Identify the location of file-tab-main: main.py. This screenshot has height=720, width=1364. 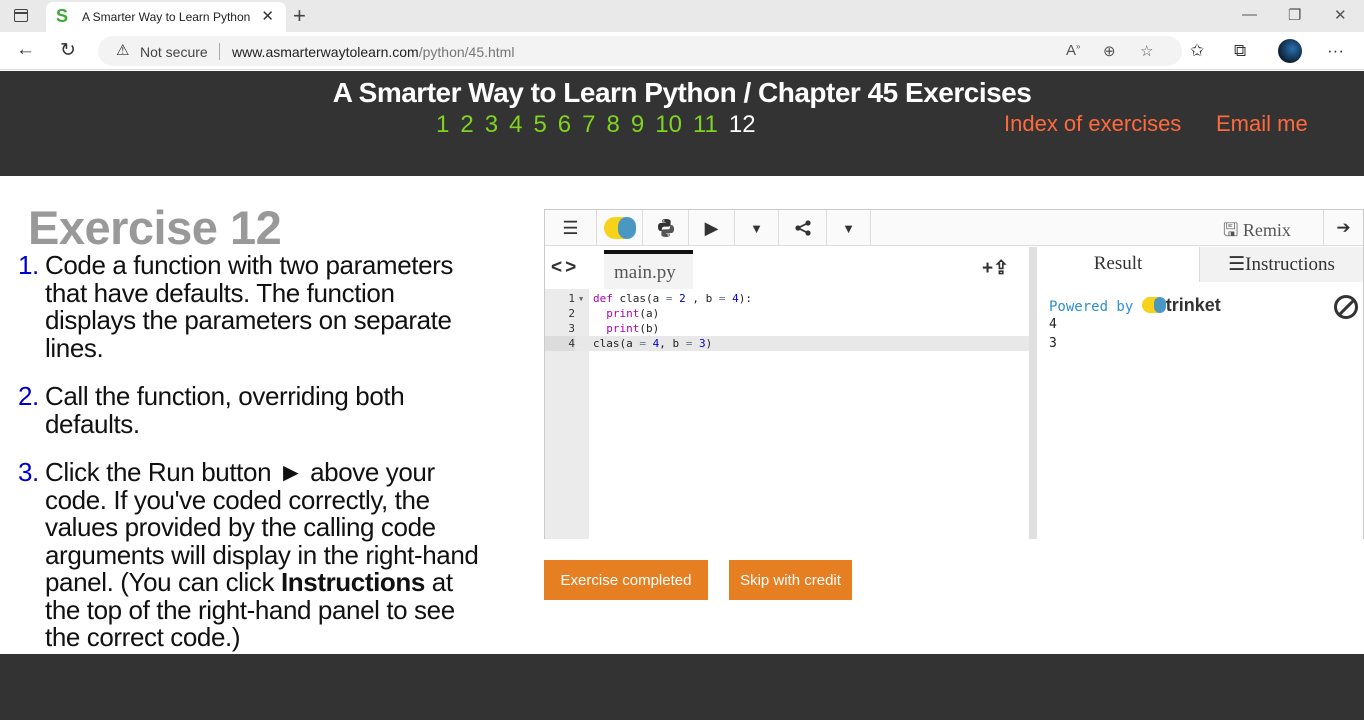
(648, 269).